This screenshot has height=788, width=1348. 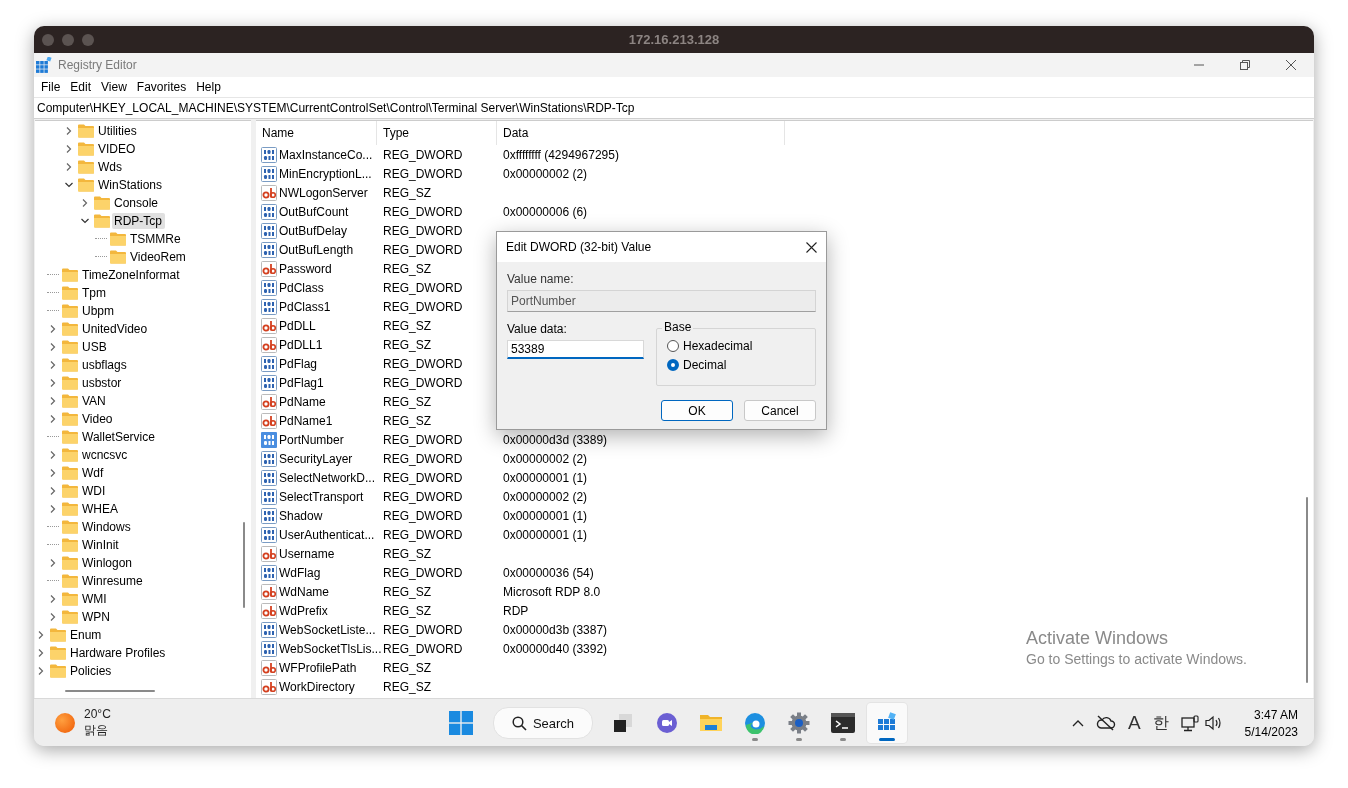 What do you see at coordinates (301, 382) in the screenshot?
I see `value-name: PdFlag1` at bounding box center [301, 382].